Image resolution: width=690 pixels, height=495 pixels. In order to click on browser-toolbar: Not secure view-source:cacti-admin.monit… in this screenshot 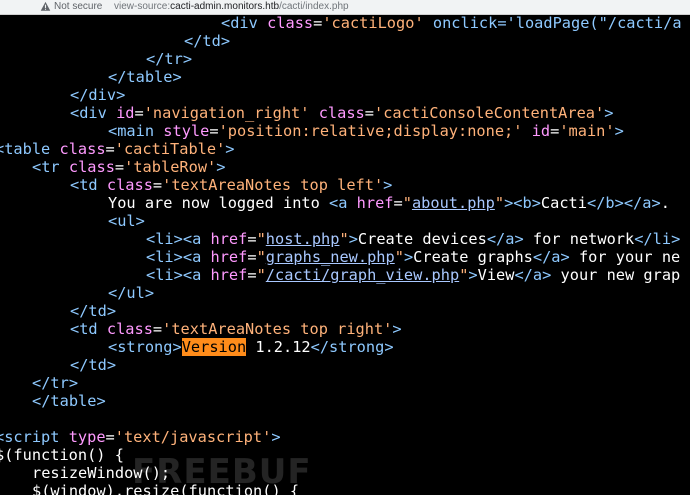, I will do `click(345, 7)`.